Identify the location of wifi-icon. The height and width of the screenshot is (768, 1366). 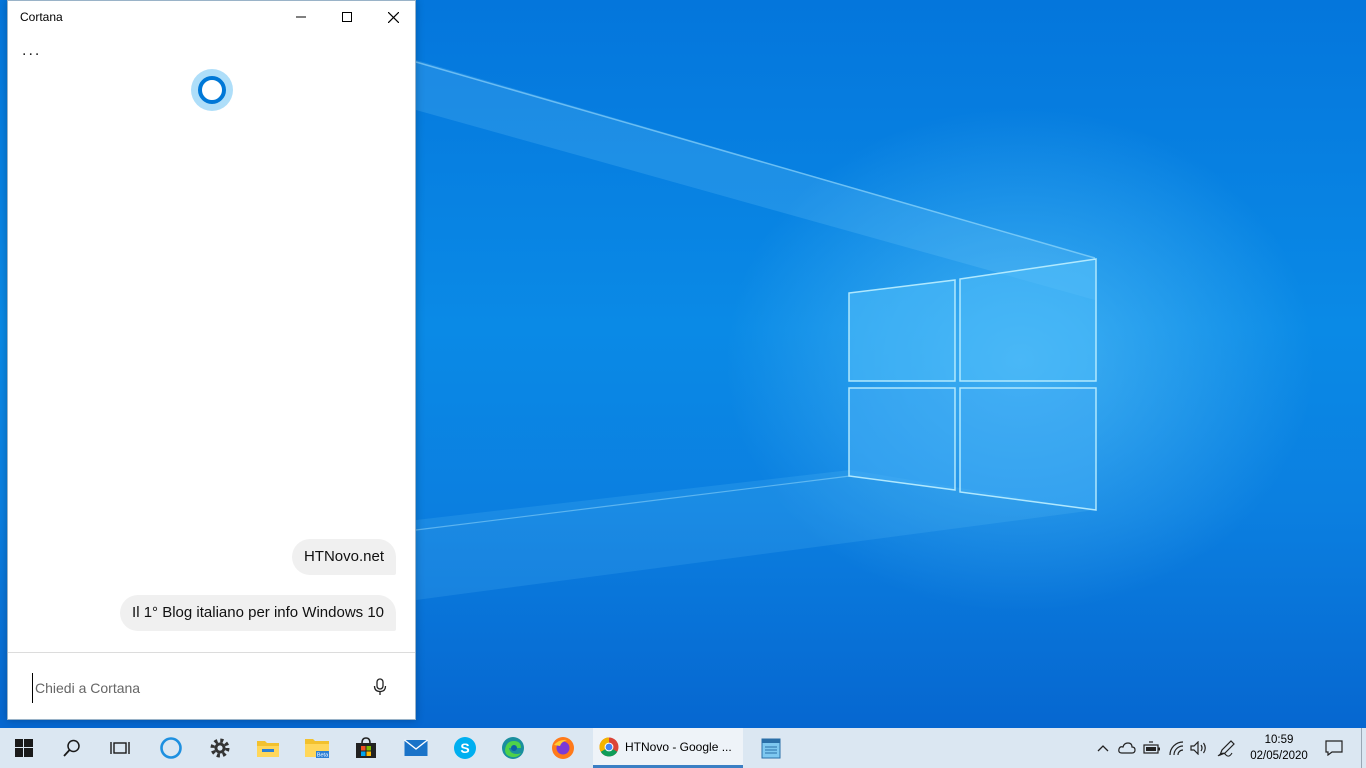
(1176, 748).